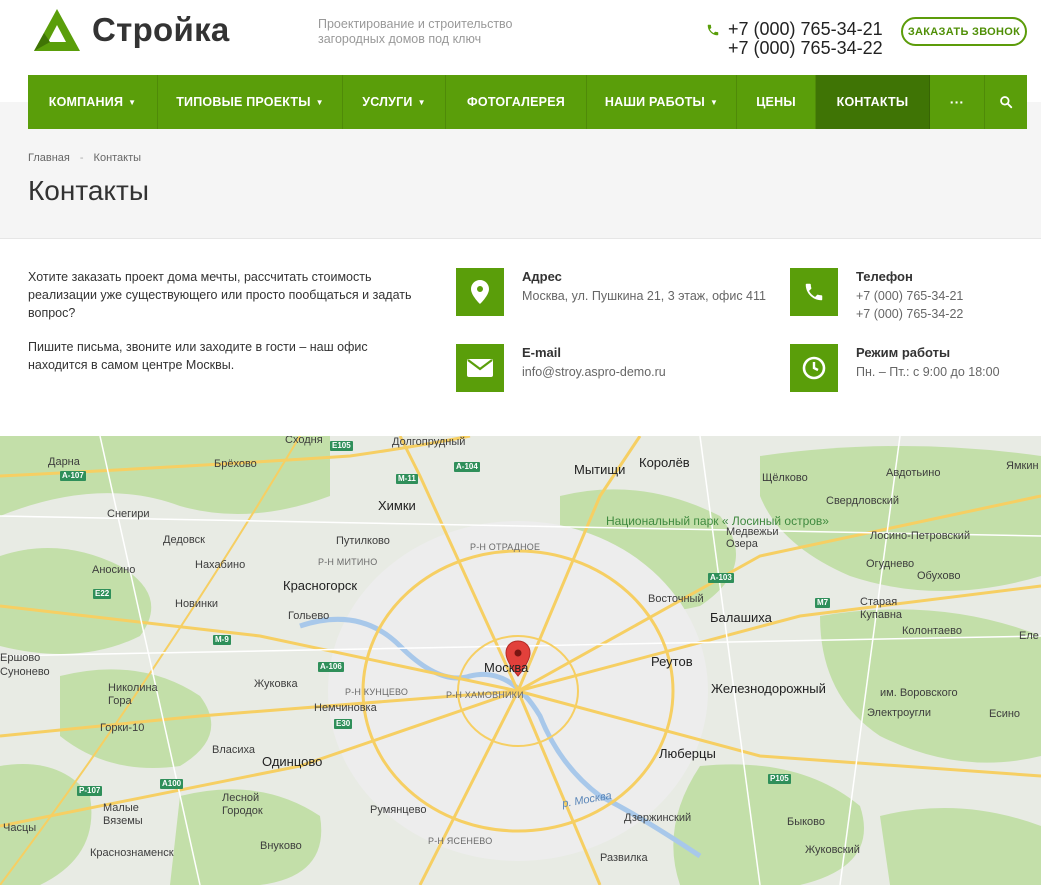 The image size is (1041, 885). I want to click on map-place: Одинцово, so click(292, 761).